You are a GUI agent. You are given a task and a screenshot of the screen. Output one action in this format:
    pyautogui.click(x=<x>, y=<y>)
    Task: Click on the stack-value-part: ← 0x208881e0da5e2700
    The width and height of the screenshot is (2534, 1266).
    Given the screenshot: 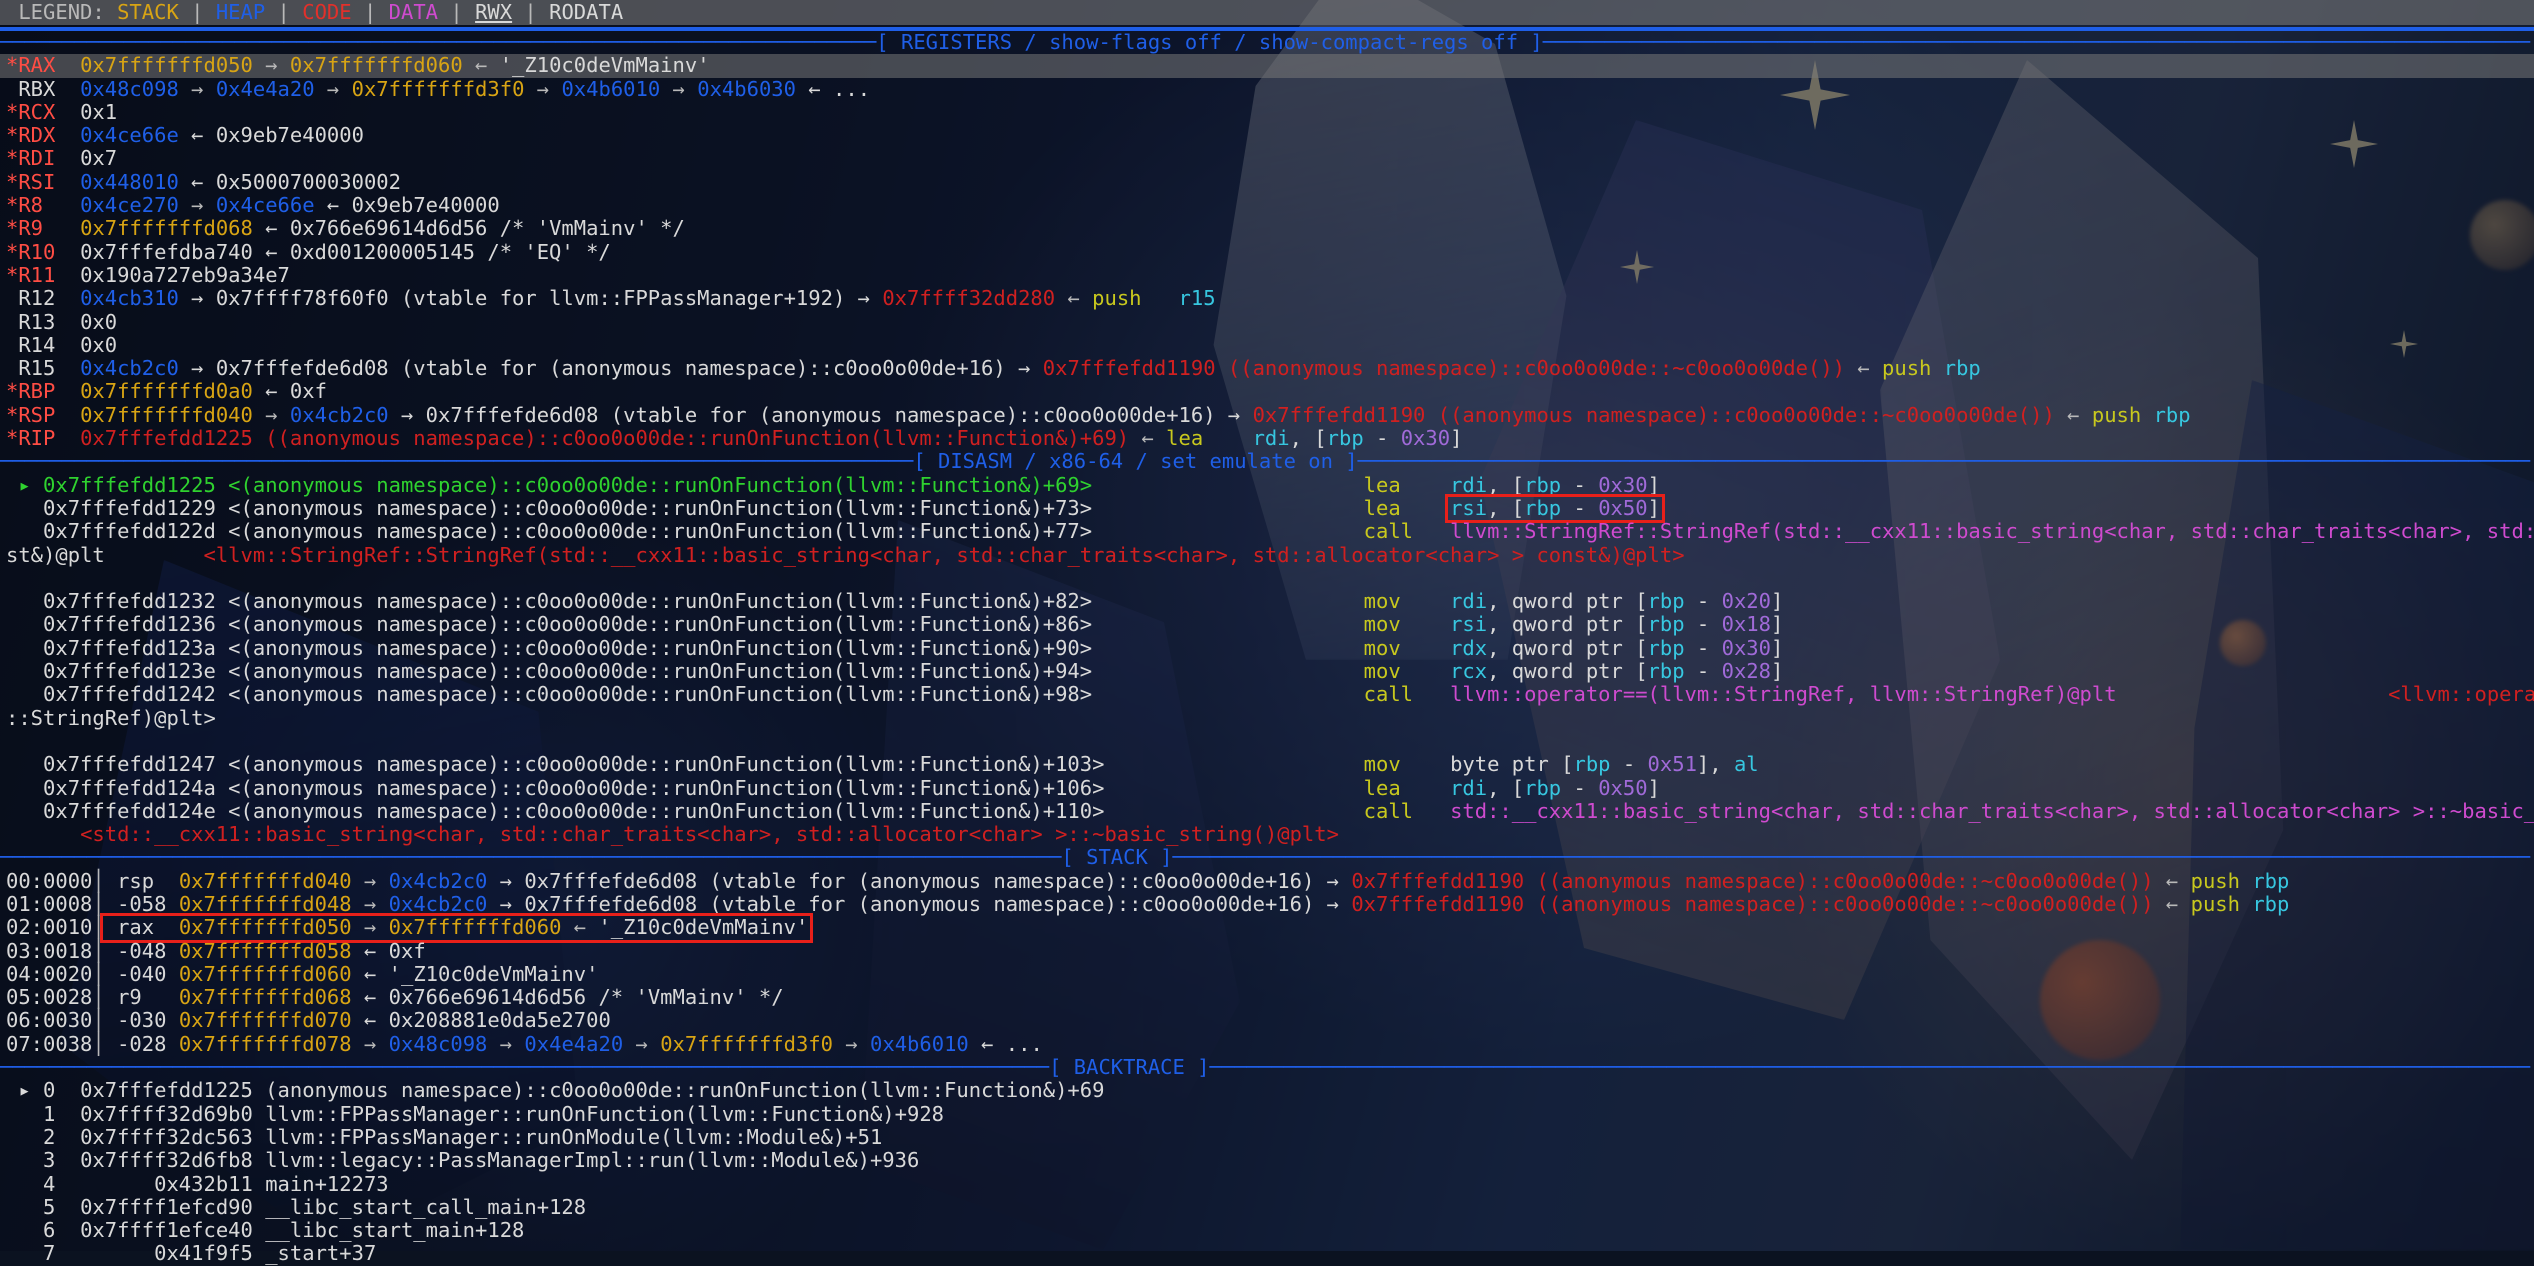 What is the action you would take?
    pyautogui.click(x=481, y=1020)
    